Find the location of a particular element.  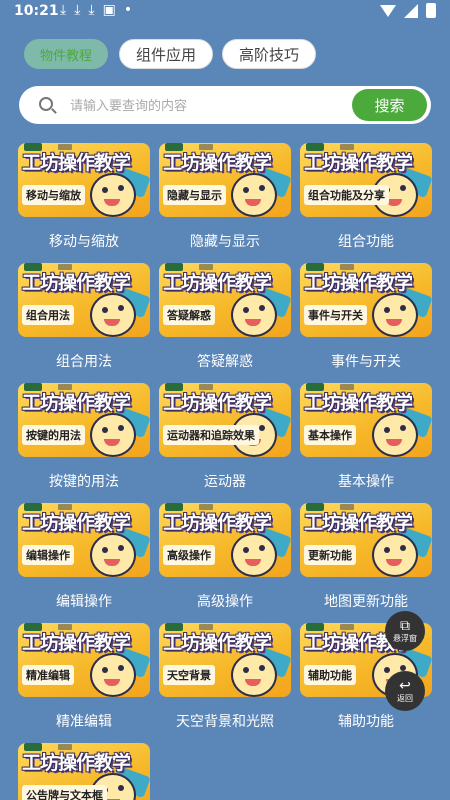

search-bar: 请输入要查询的内容 搜索 is located at coordinates (225, 105).